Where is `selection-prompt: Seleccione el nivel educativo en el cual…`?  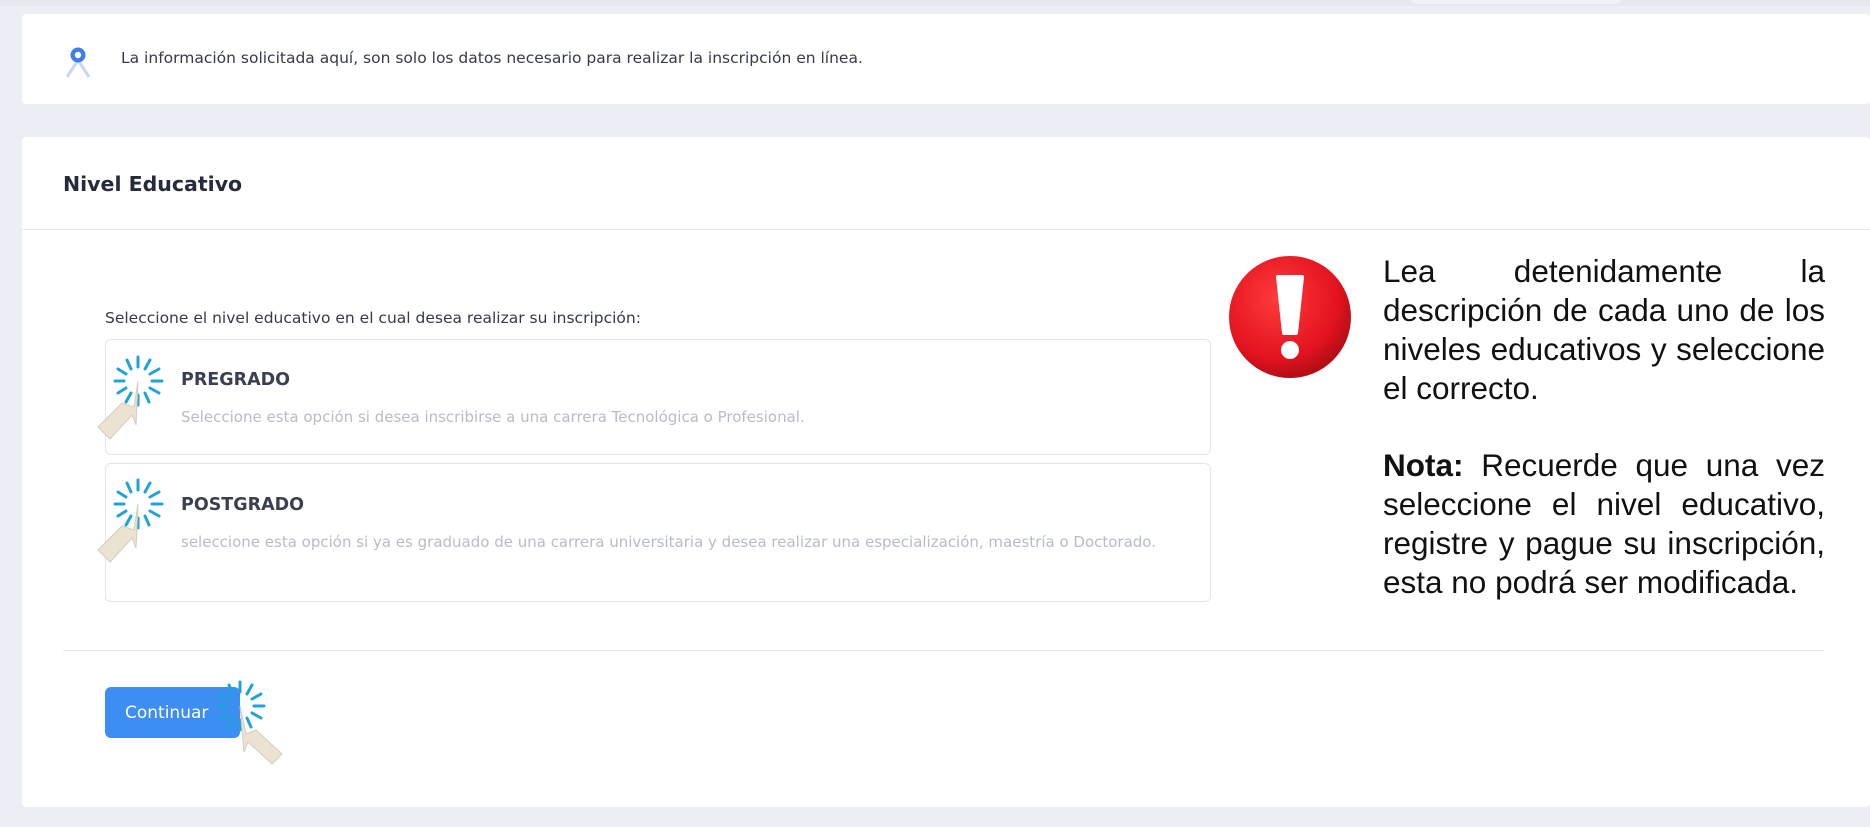
selection-prompt: Seleccione el nivel educativo en el cual… is located at coordinates (373, 318).